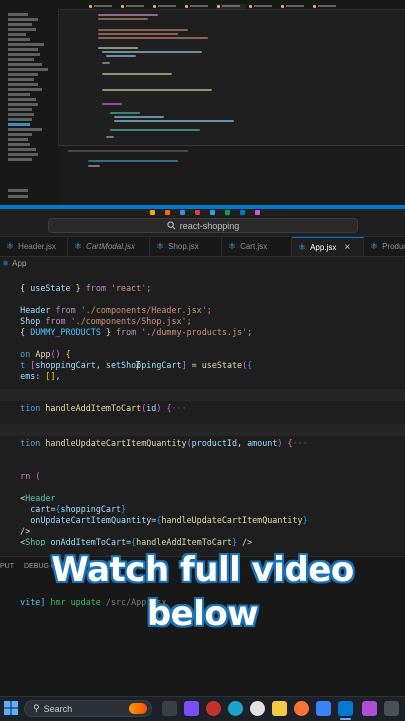 Image resolution: width=405 pixels, height=721 pixels. I want to click on breadcrumb: ⚛ App, so click(202, 263).